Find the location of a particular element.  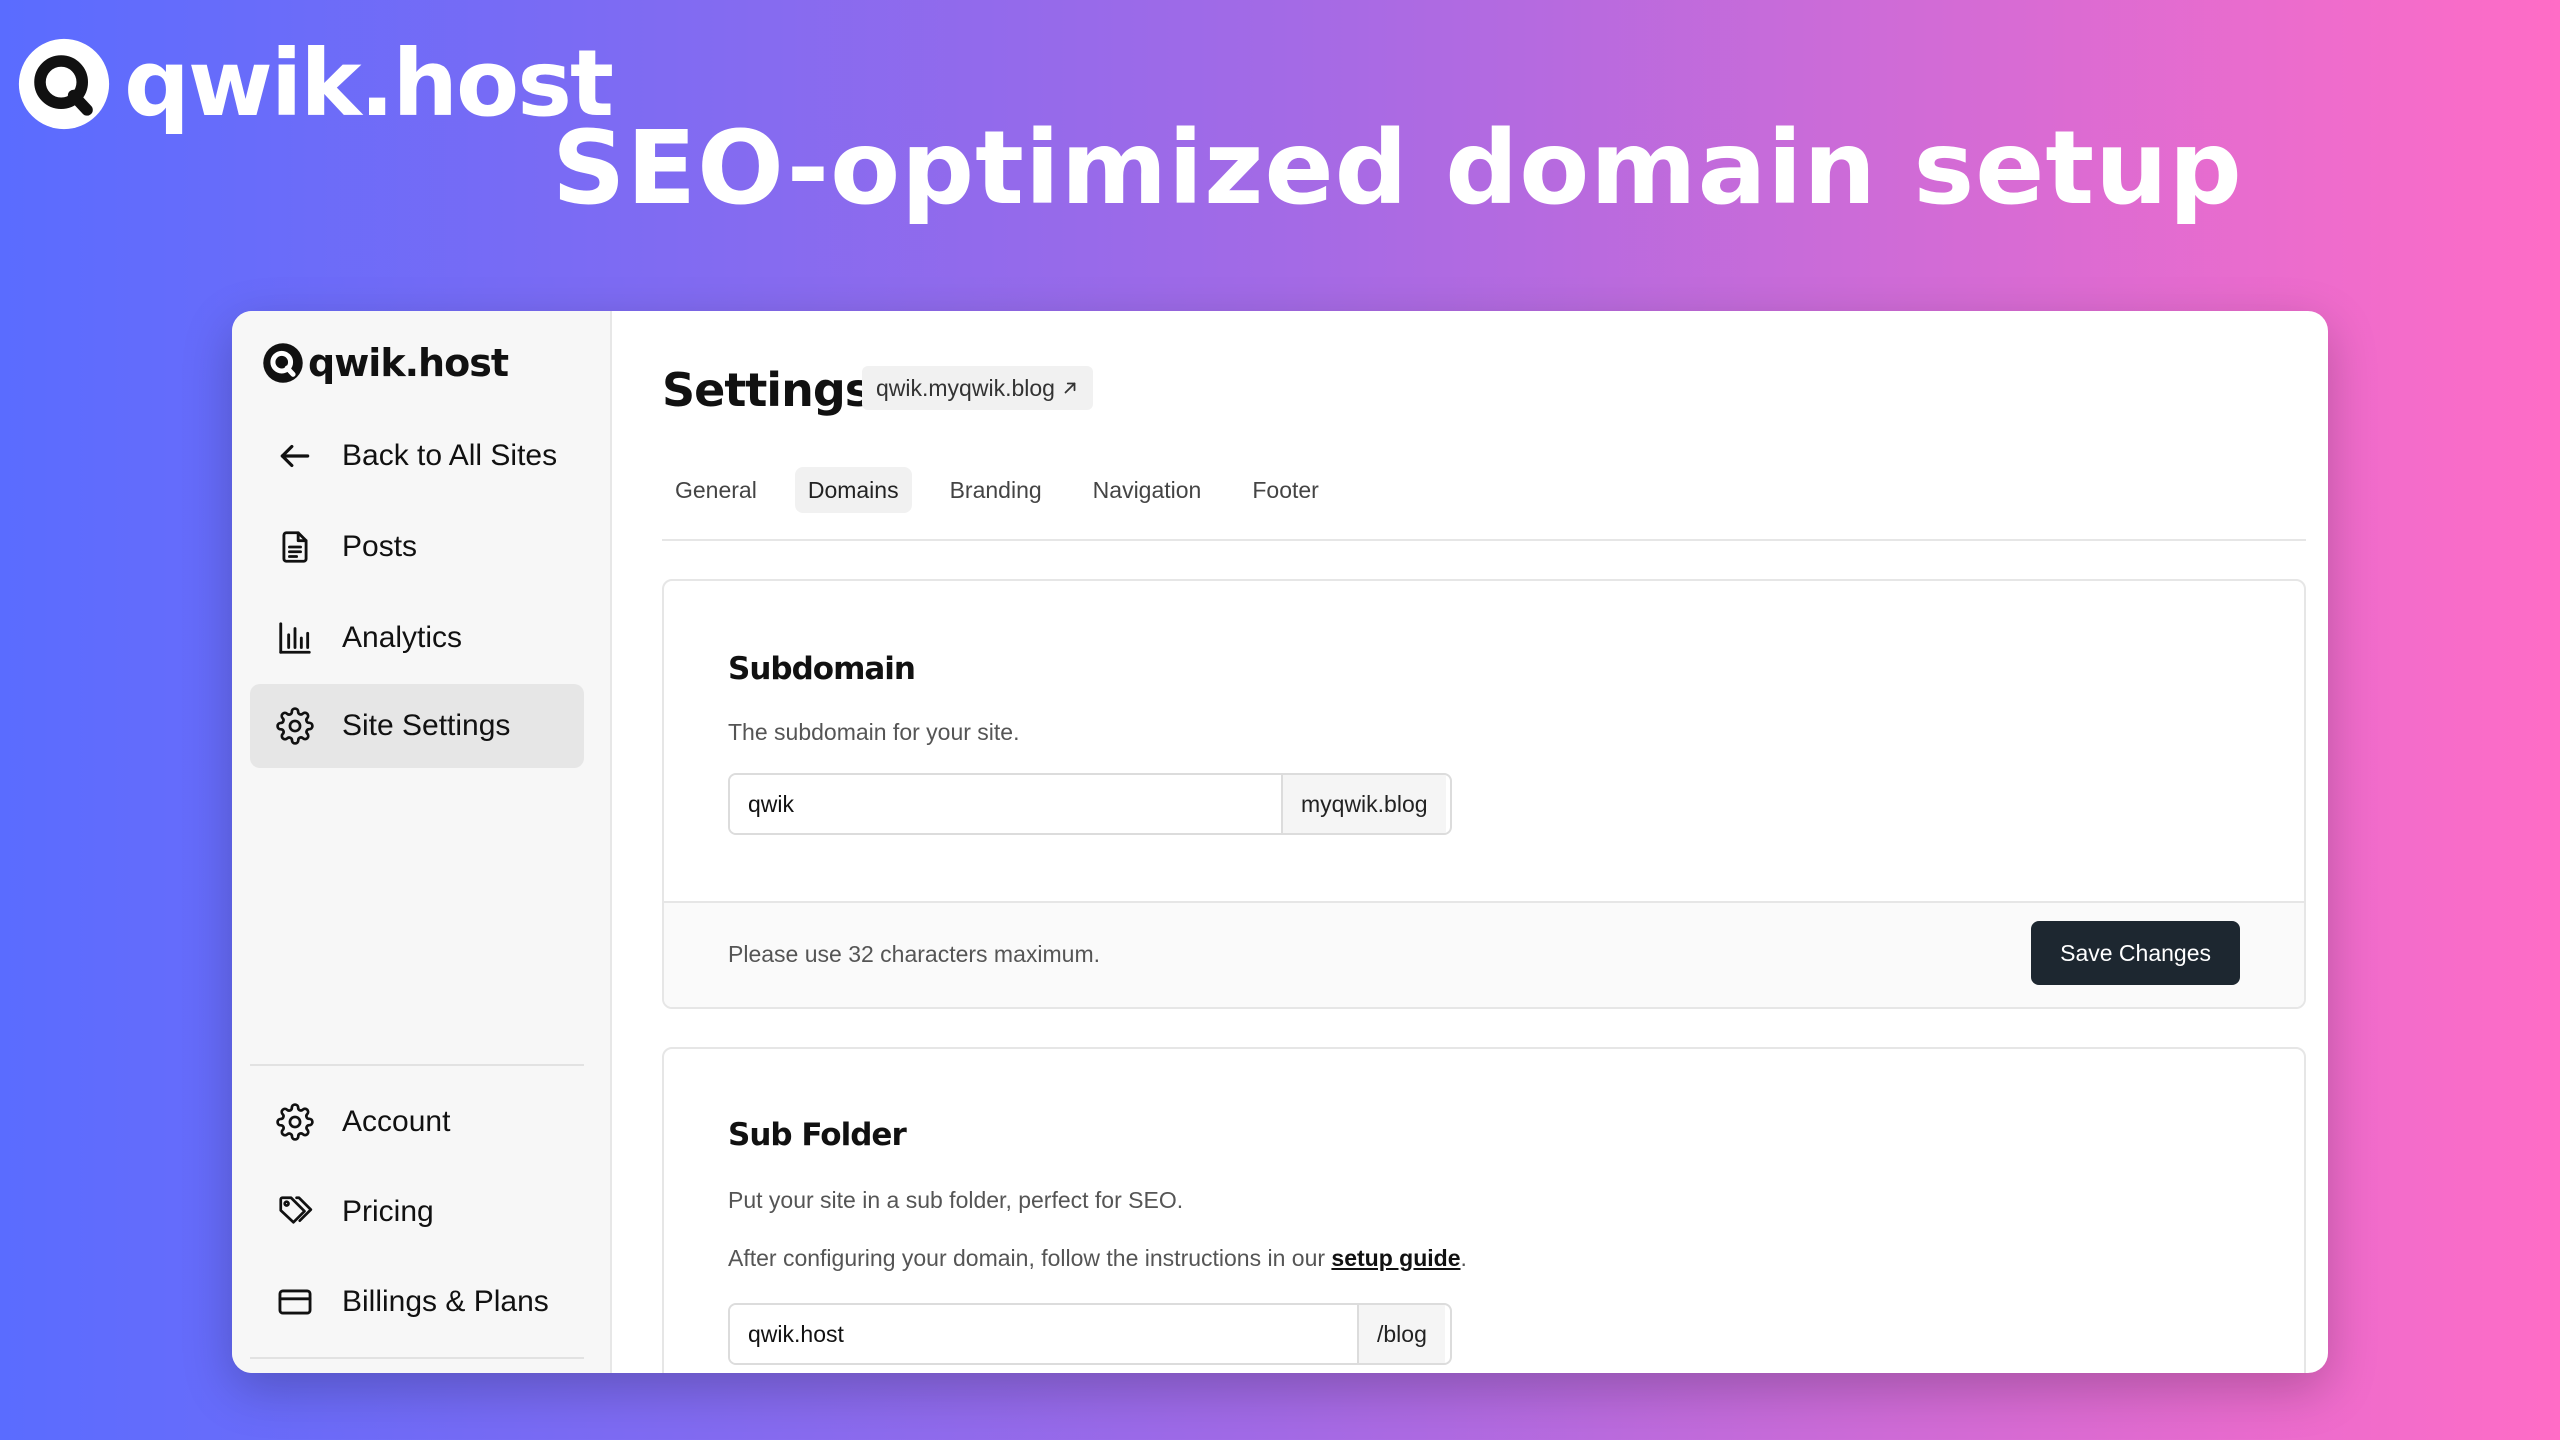

arrow-left-icon is located at coordinates (295, 456).